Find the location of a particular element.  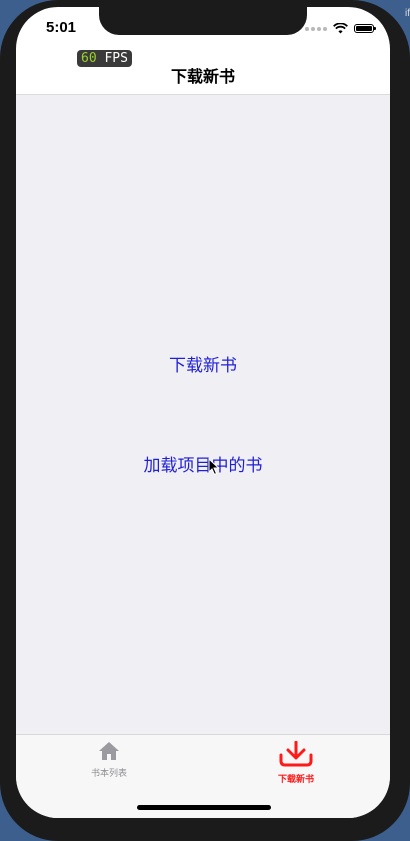

mouse-cursor-icon is located at coordinates (214, 467).